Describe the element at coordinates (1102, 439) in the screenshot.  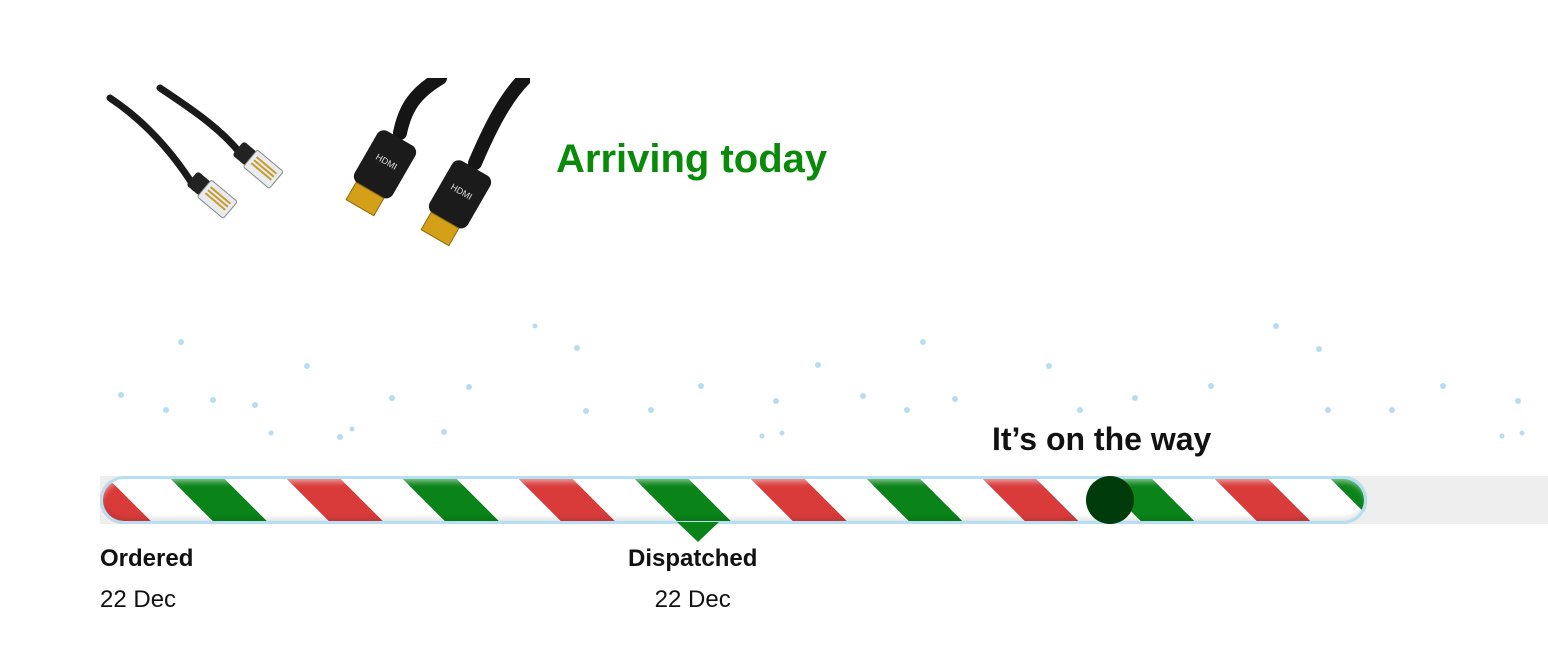
I see `shipping-progress-message: It’s on the way` at that location.